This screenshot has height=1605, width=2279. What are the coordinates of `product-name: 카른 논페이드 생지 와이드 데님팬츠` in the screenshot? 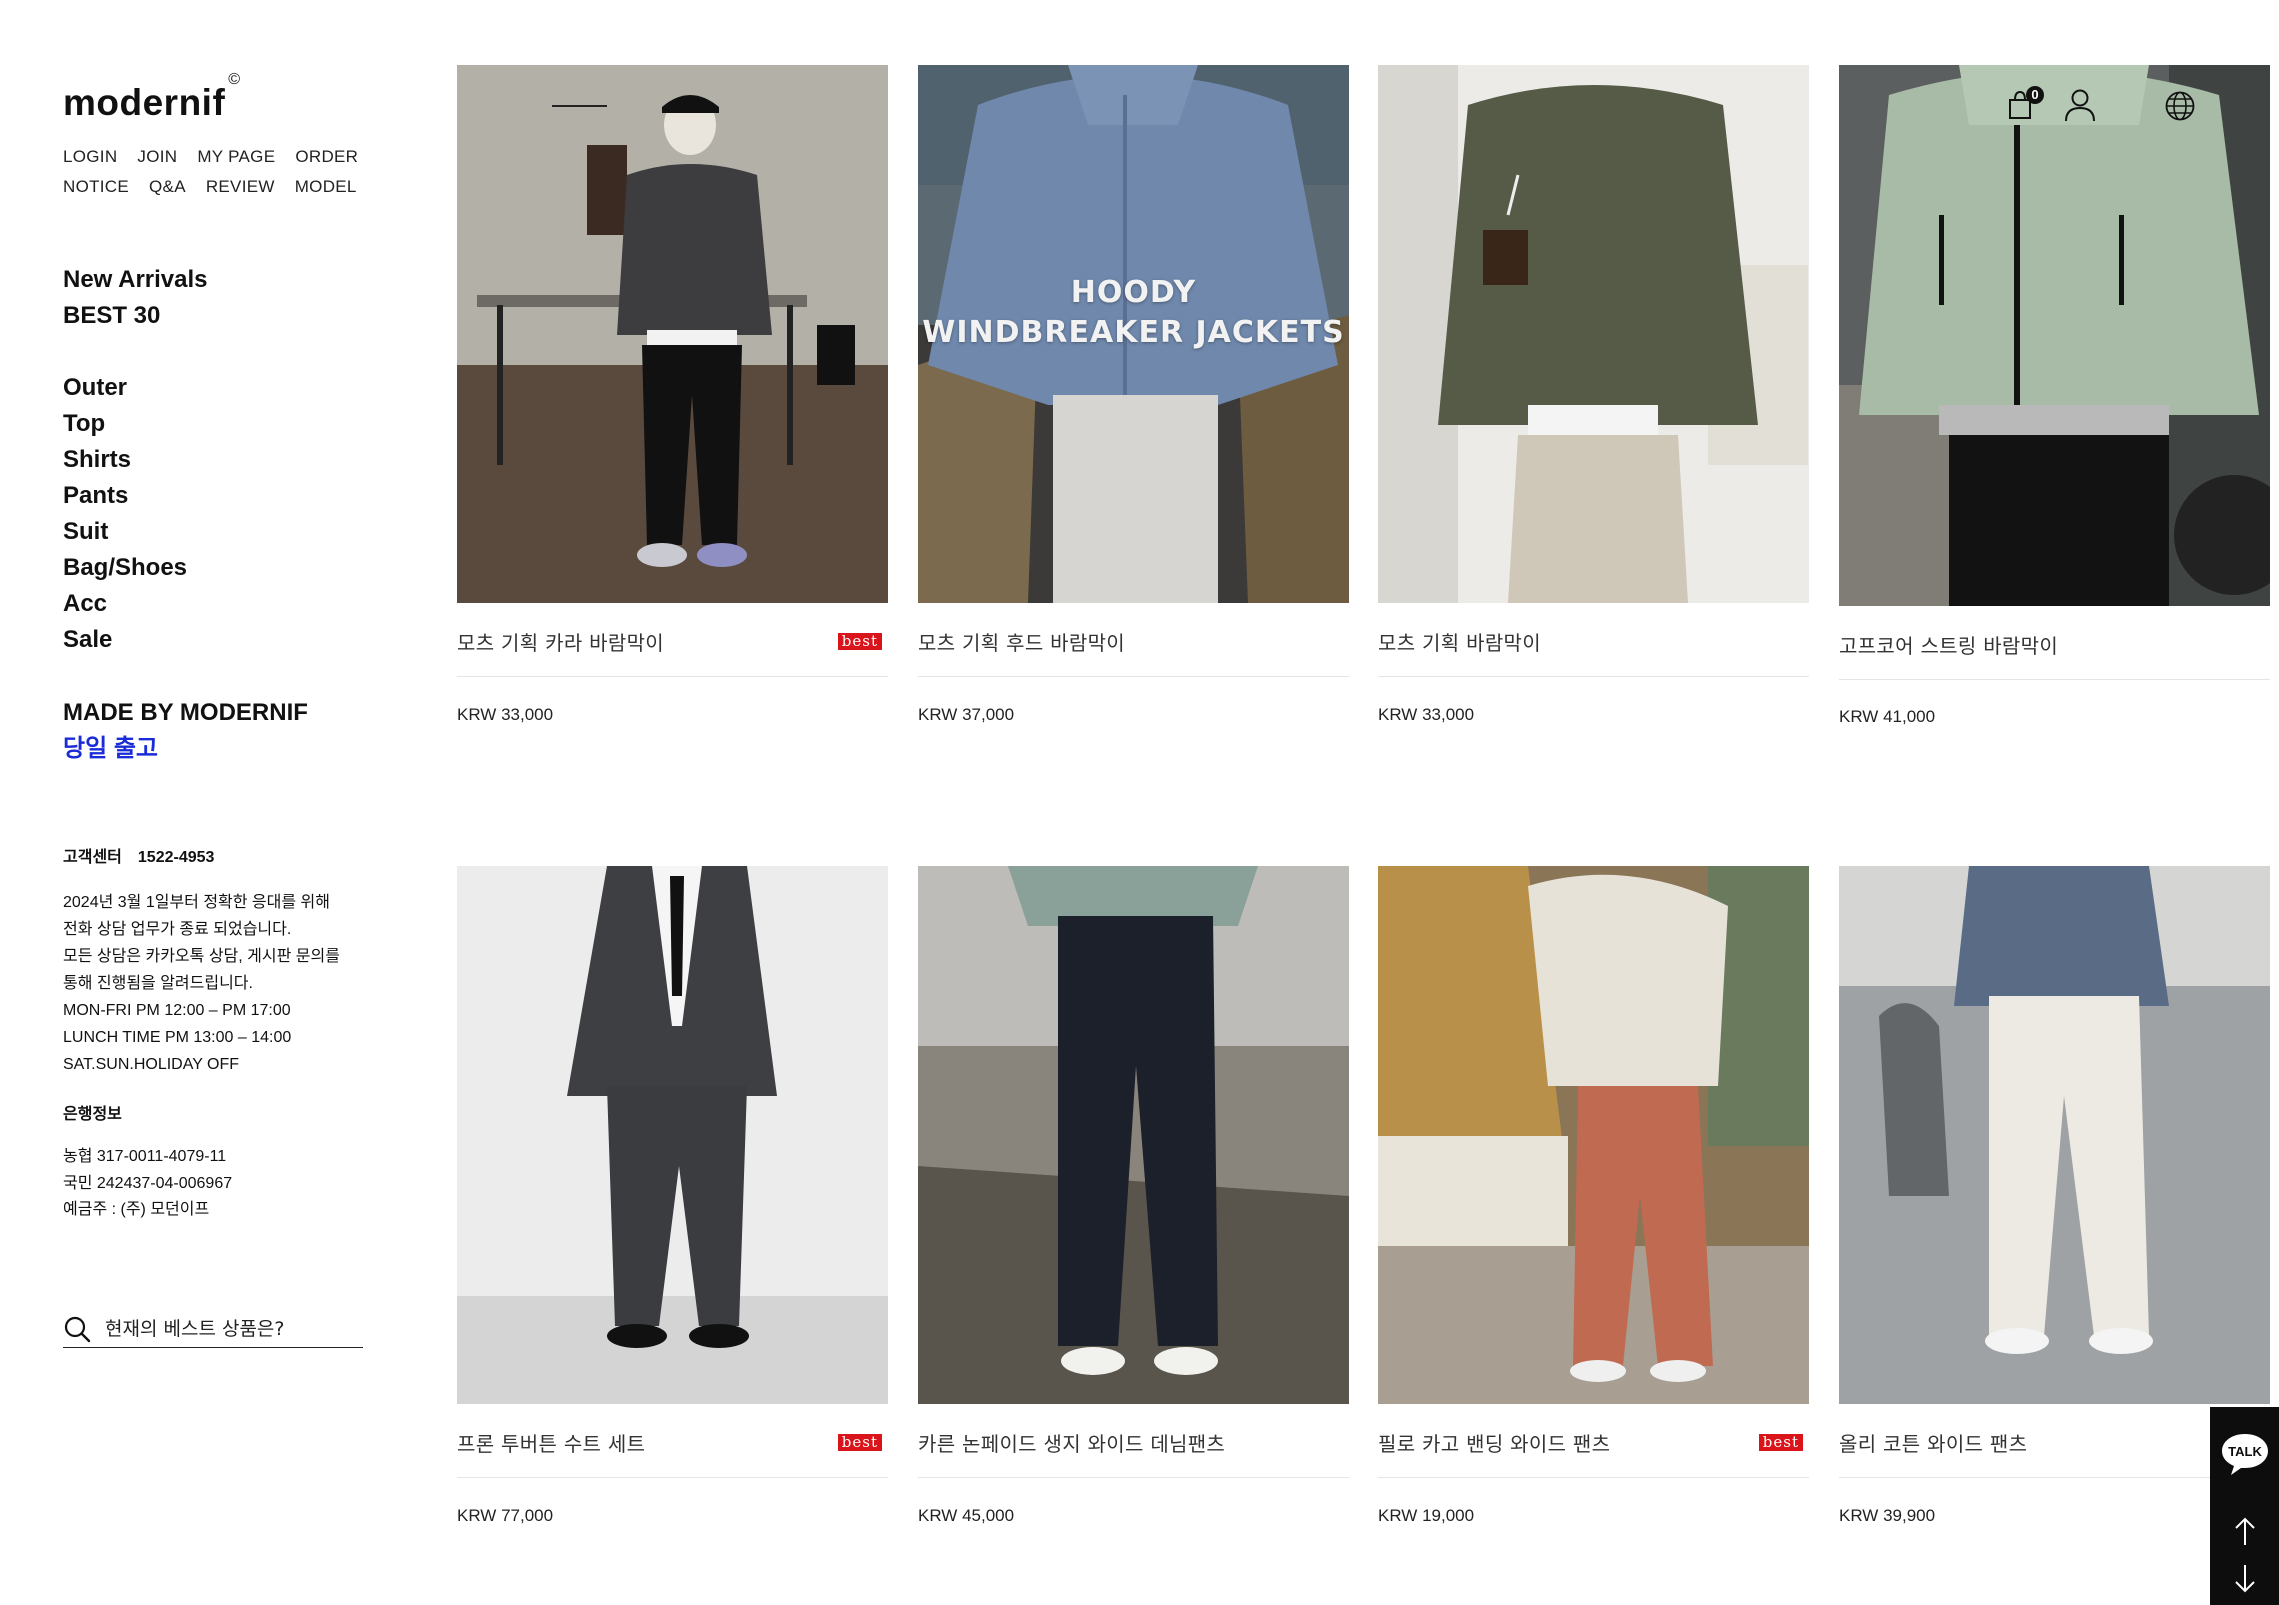 It's located at (1133, 1442).